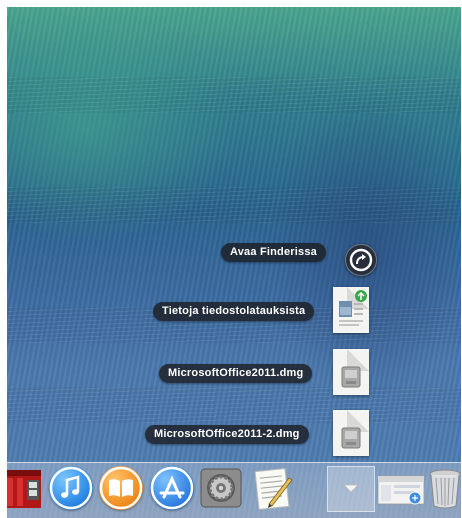 The image size is (462, 518). Describe the element at coordinates (236, 373) in the screenshot. I see `stack-item-label: MicrosoftOffice2011.dmg` at that location.